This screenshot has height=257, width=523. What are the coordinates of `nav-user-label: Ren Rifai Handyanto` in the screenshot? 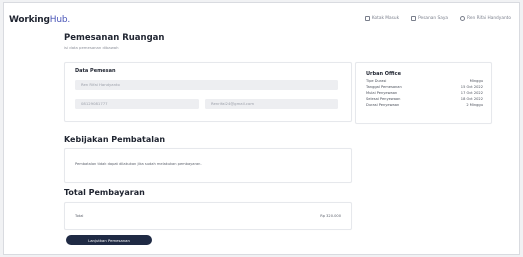 It's located at (489, 18).